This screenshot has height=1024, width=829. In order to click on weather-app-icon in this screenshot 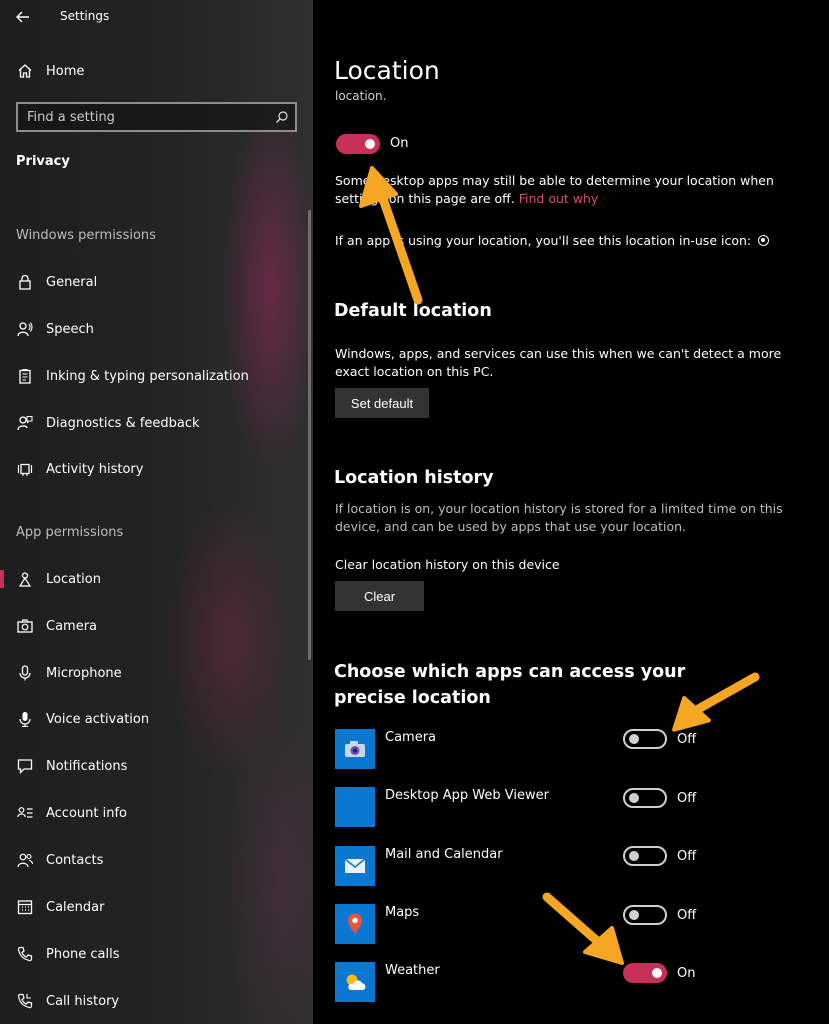, I will do `click(355, 982)`.